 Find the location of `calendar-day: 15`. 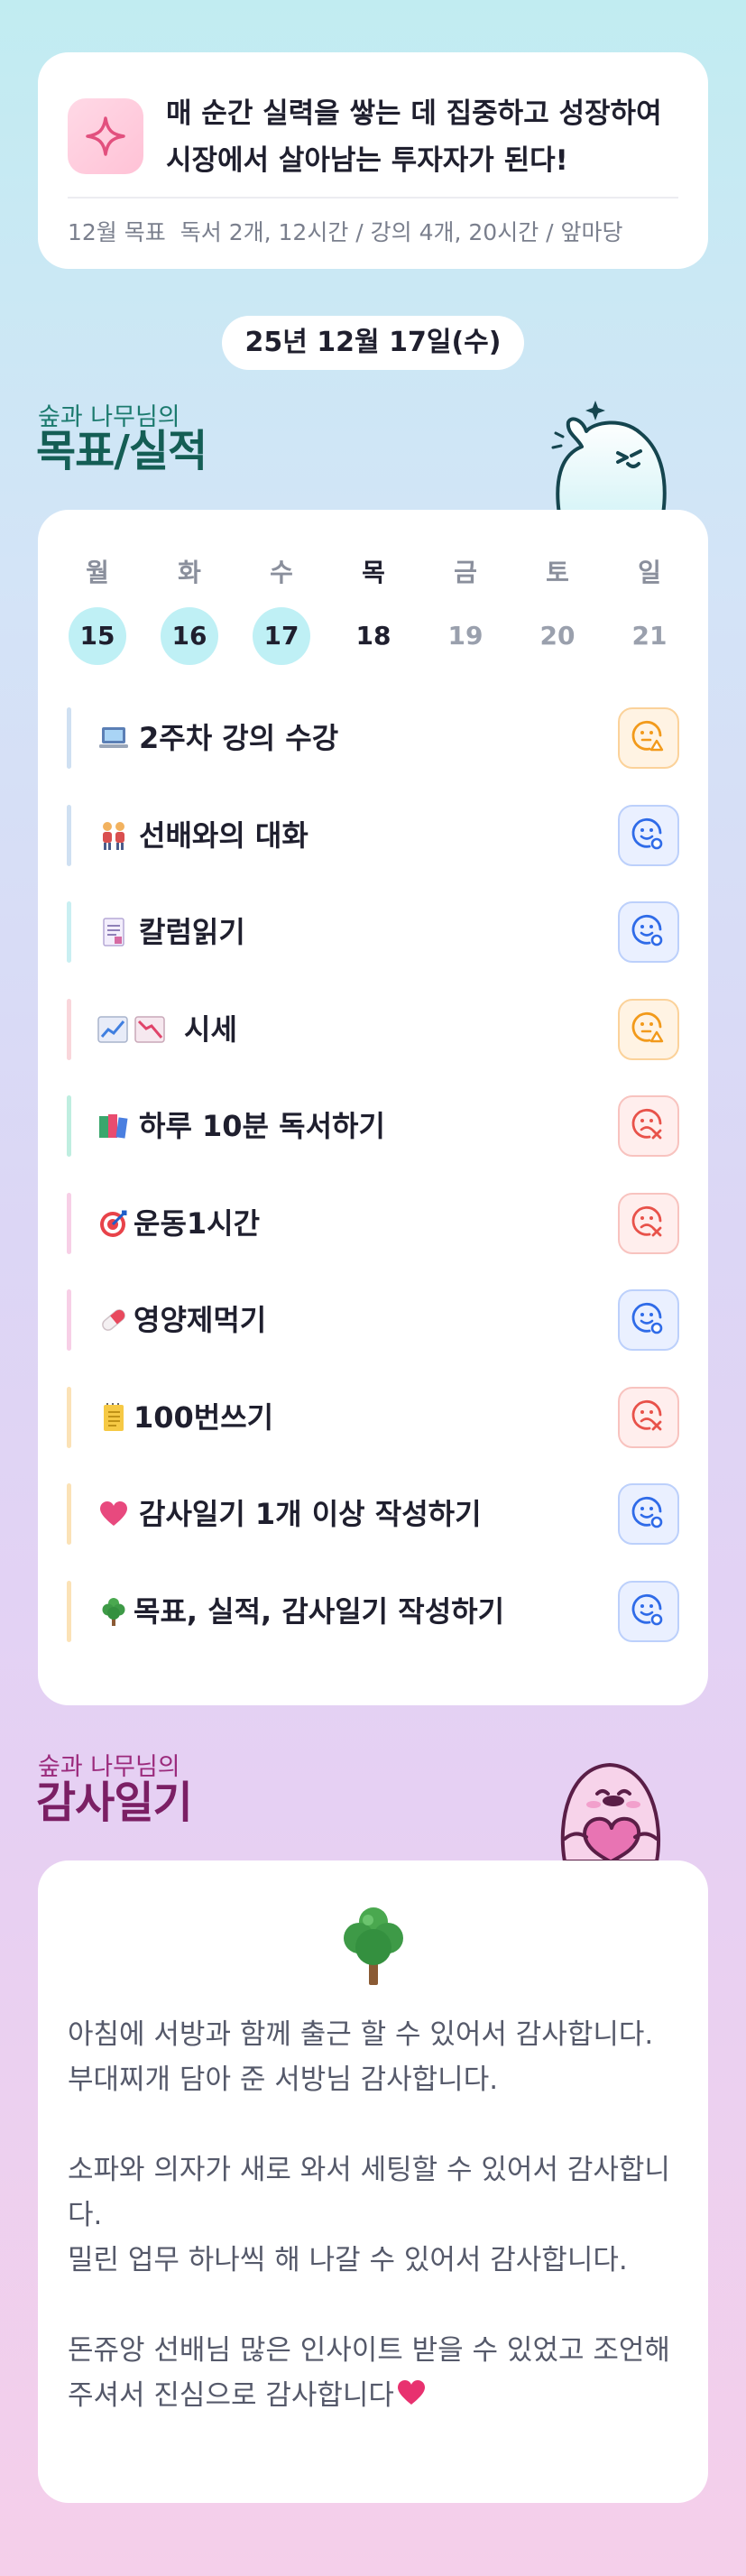

calendar-day: 15 is located at coordinates (97, 636).